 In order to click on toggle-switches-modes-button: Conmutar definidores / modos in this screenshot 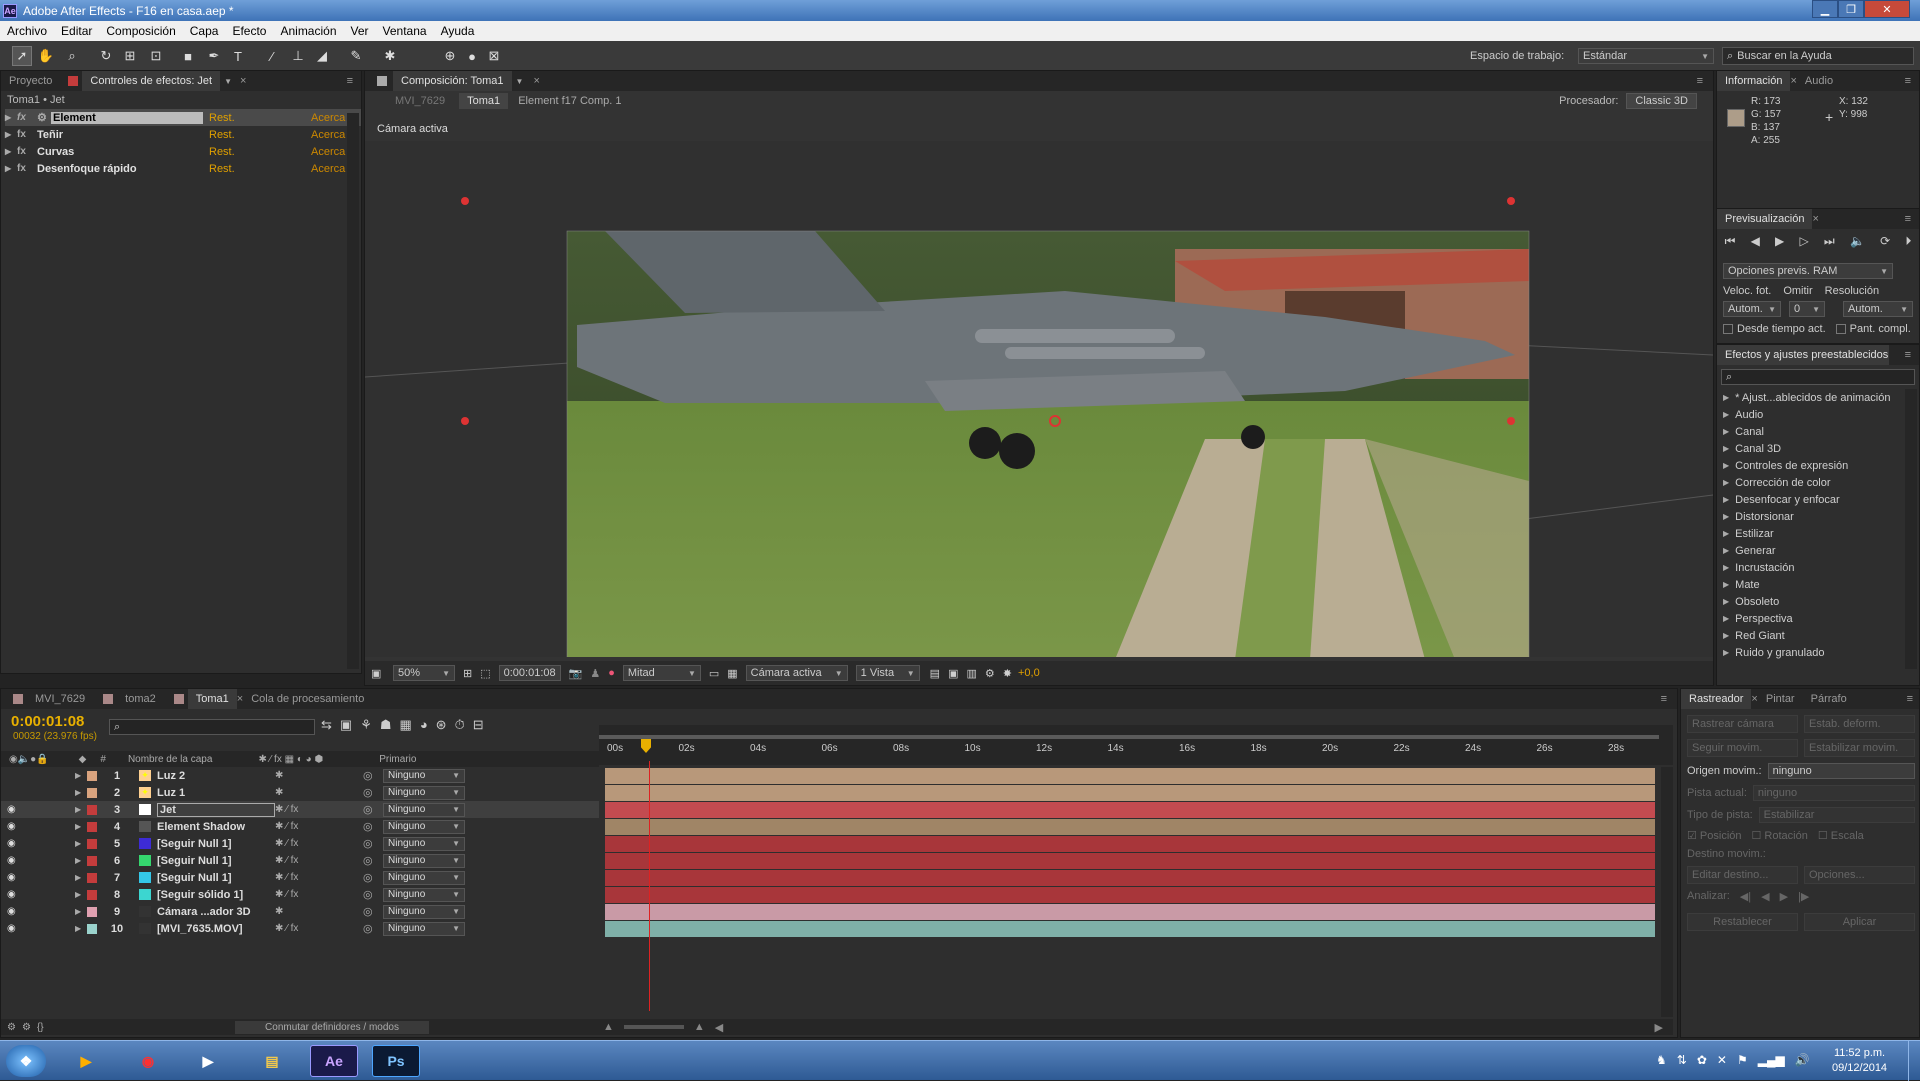, I will do `click(332, 1027)`.